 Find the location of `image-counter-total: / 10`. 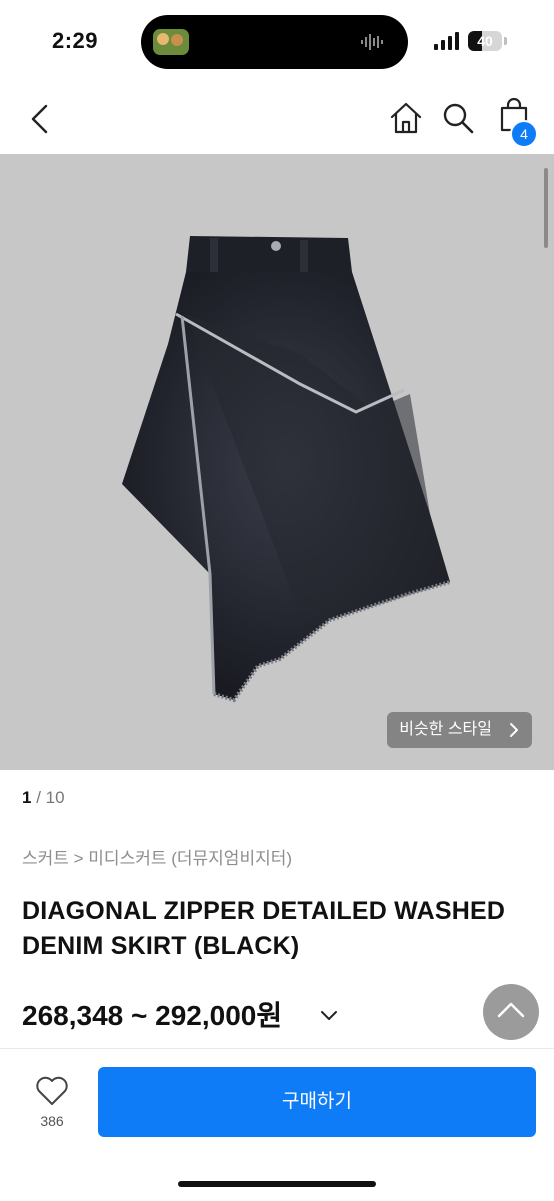

image-counter-total: / 10 is located at coordinates (48, 797).